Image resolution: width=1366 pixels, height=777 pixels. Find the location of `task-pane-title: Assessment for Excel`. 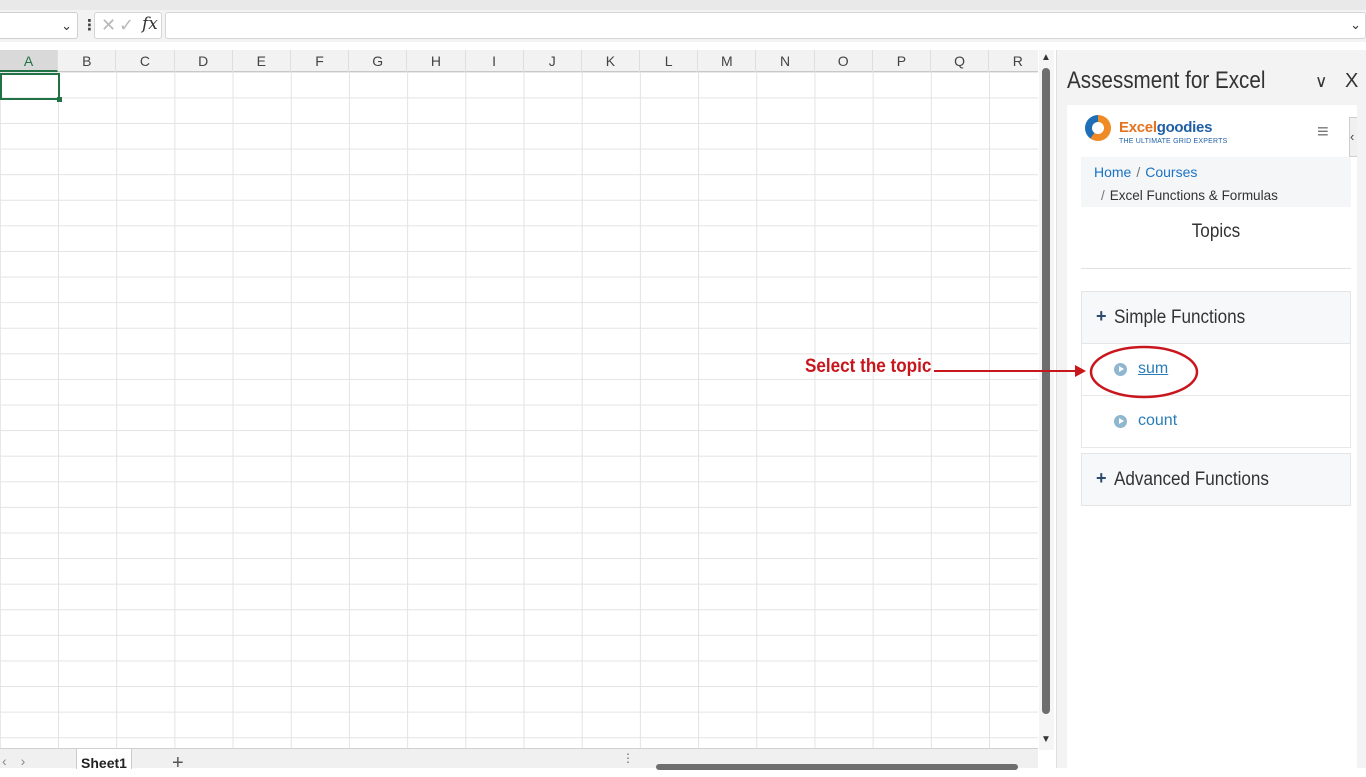

task-pane-title: Assessment for Excel is located at coordinates (1166, 80).